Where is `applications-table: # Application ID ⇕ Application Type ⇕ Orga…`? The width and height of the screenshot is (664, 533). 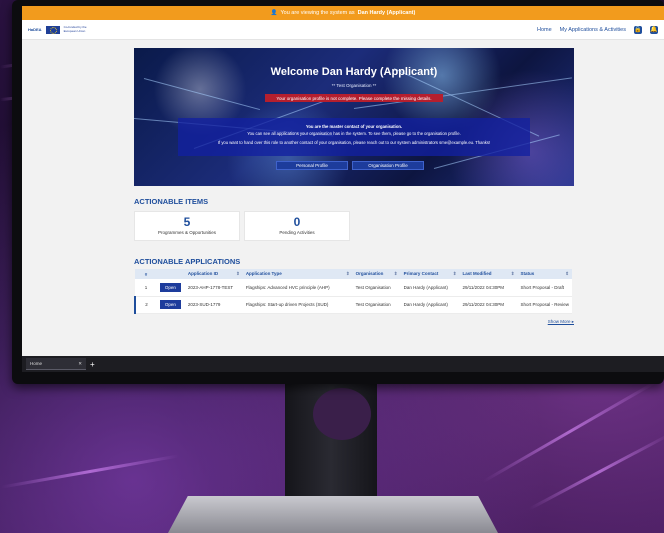 applications-table: # Application ID ⇕ Application Type ⇕ Orga… is located at coordinates (353, 291).